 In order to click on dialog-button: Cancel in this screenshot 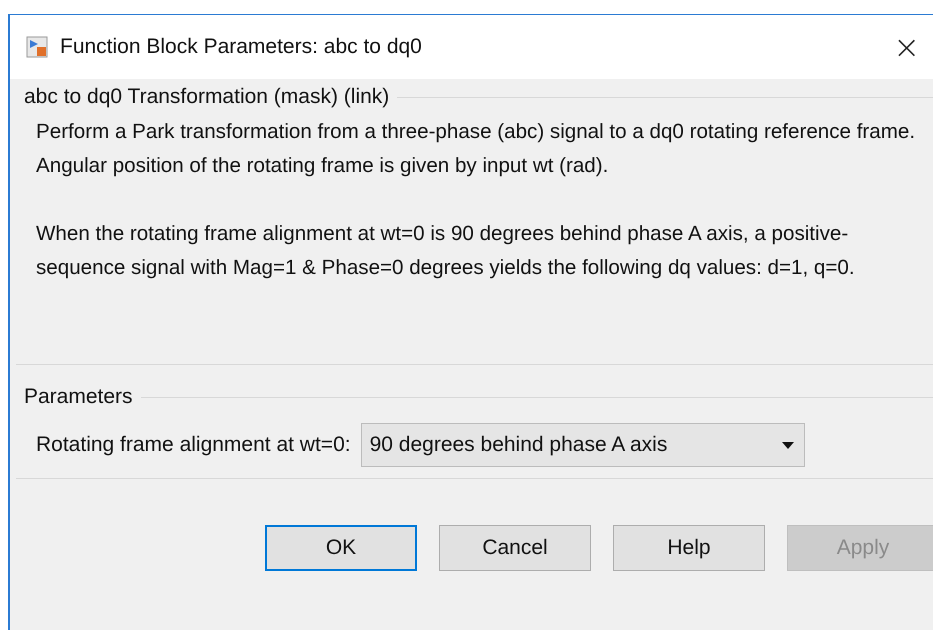, I will do `click(515, 548)`.